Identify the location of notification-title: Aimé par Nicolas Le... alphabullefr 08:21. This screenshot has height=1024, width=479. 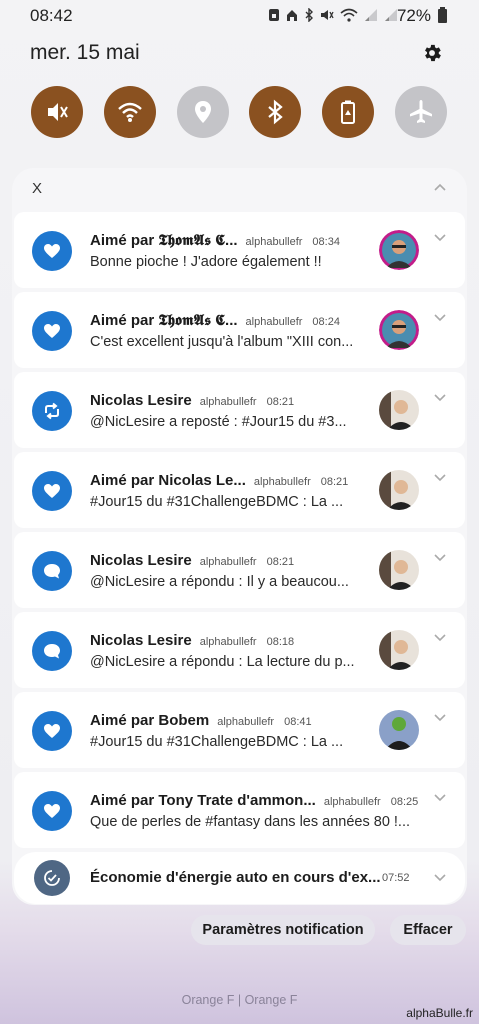
(219, 480).